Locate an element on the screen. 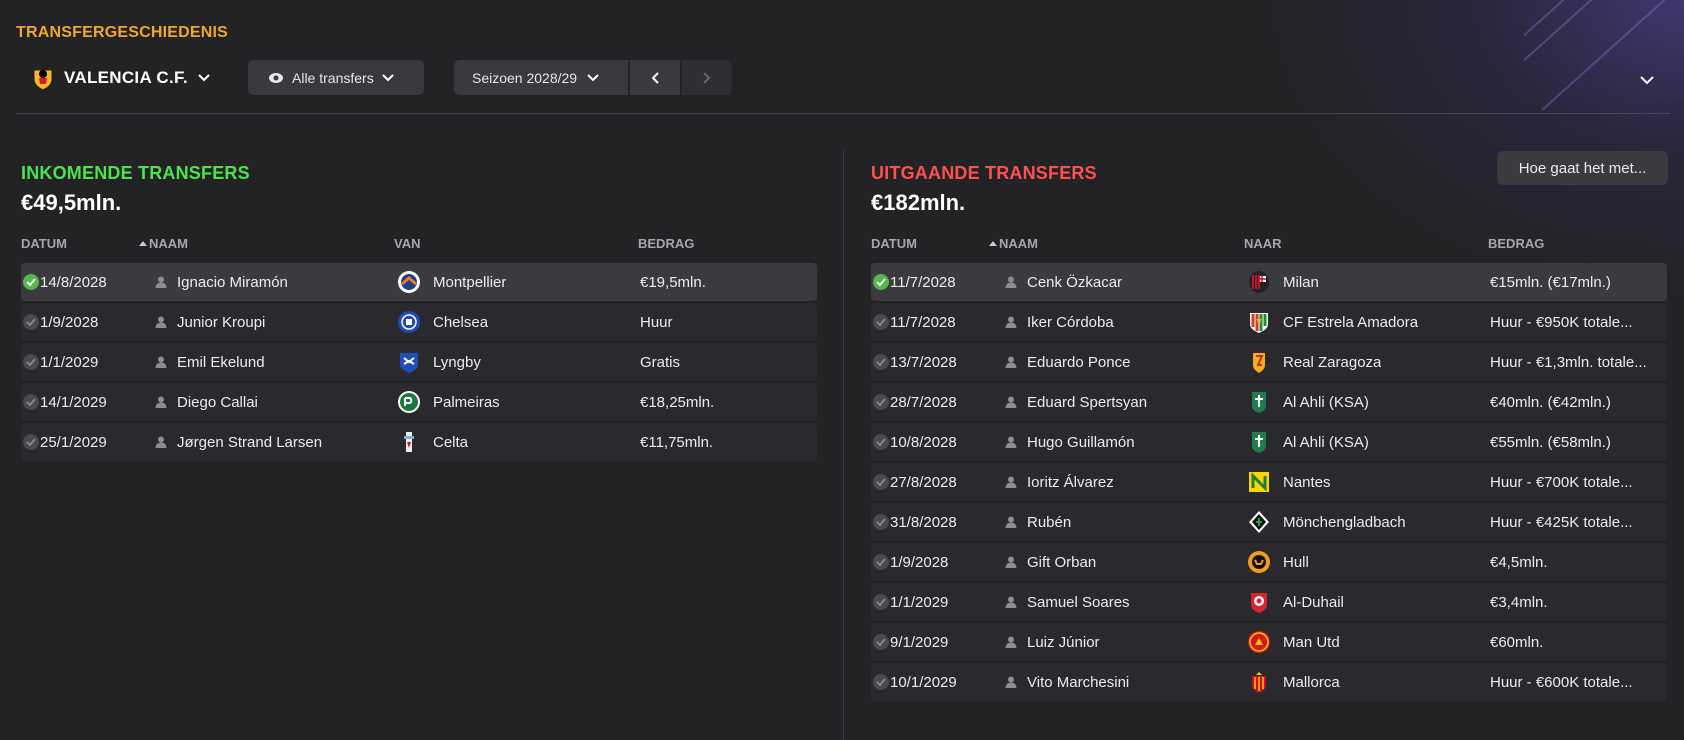  club-name: Palmeiras is located at coordinates (466, 402).